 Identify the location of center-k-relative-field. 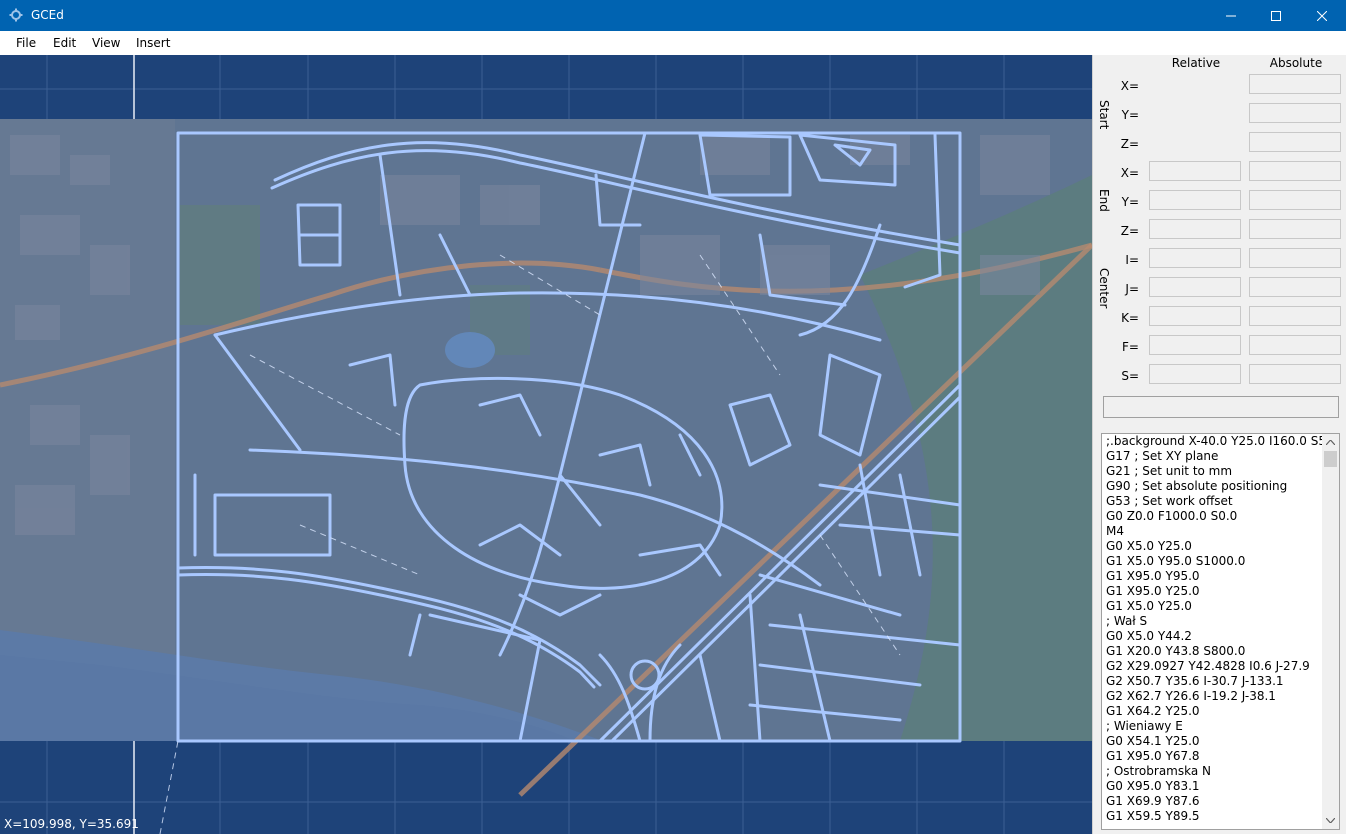
(1195, 316).